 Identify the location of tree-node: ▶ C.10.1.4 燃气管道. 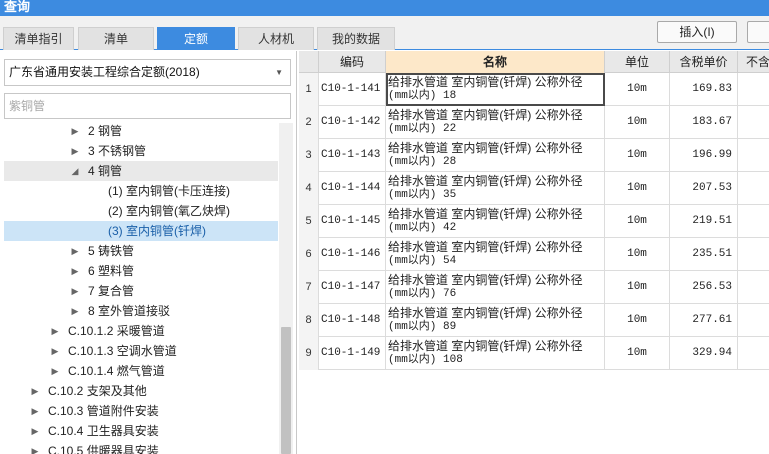
(141, 371).